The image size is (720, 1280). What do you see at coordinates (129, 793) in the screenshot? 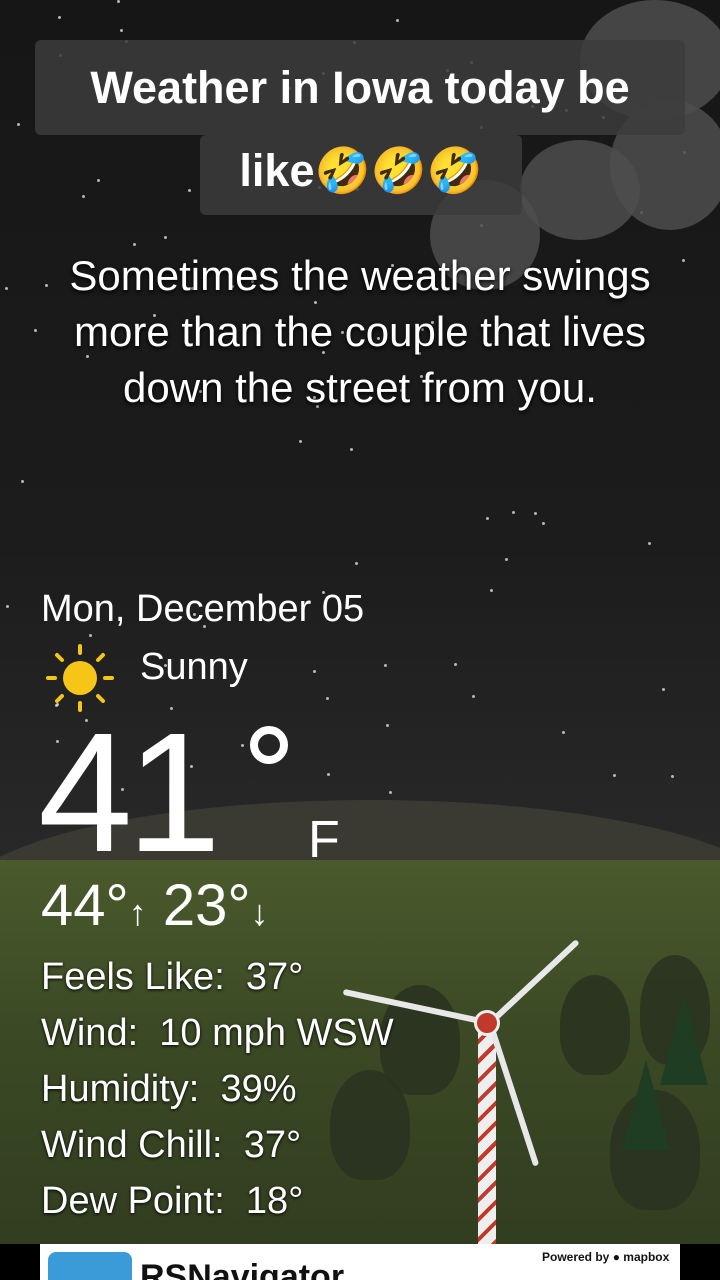
I see `current-temperature: 41` at bounding box center [129, 793].